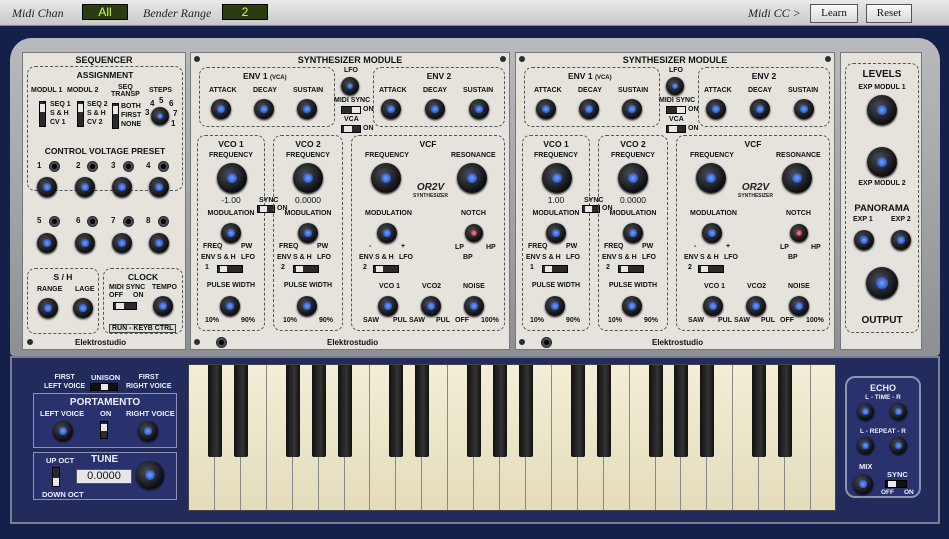 The height and width of the screenshot is (539, 949). What do you see at coordinates (388, 306) in the screenshot?
I see `vco1-mix-knob` at bounding box center [388, 306].